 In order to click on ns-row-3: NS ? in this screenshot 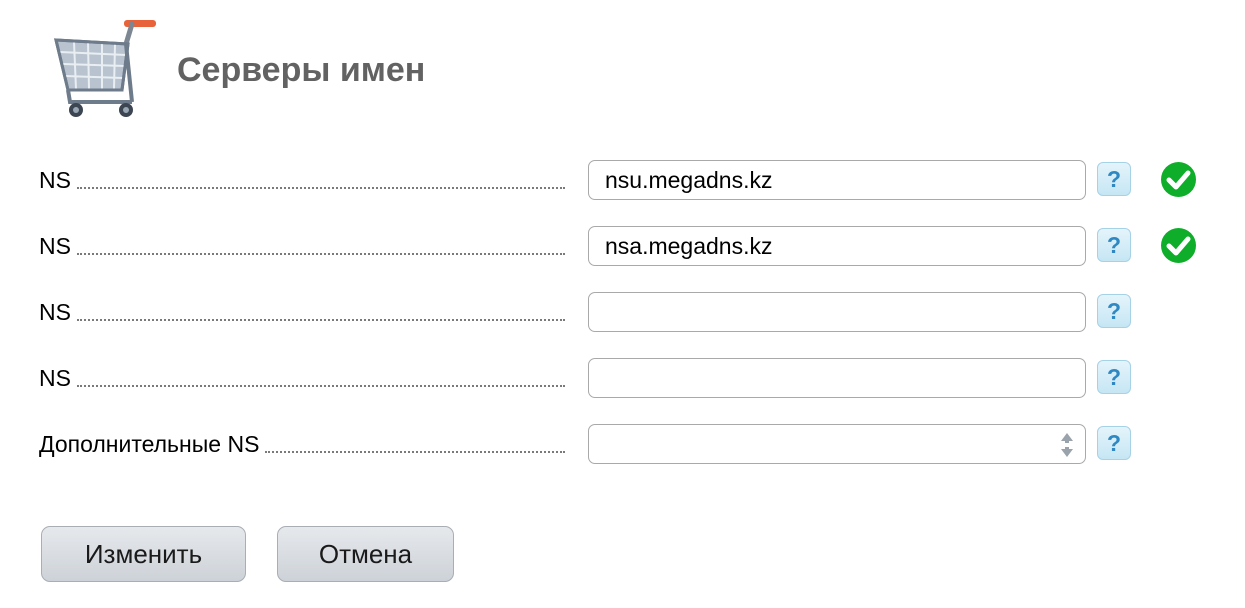, I will do `click(622, 312)`.